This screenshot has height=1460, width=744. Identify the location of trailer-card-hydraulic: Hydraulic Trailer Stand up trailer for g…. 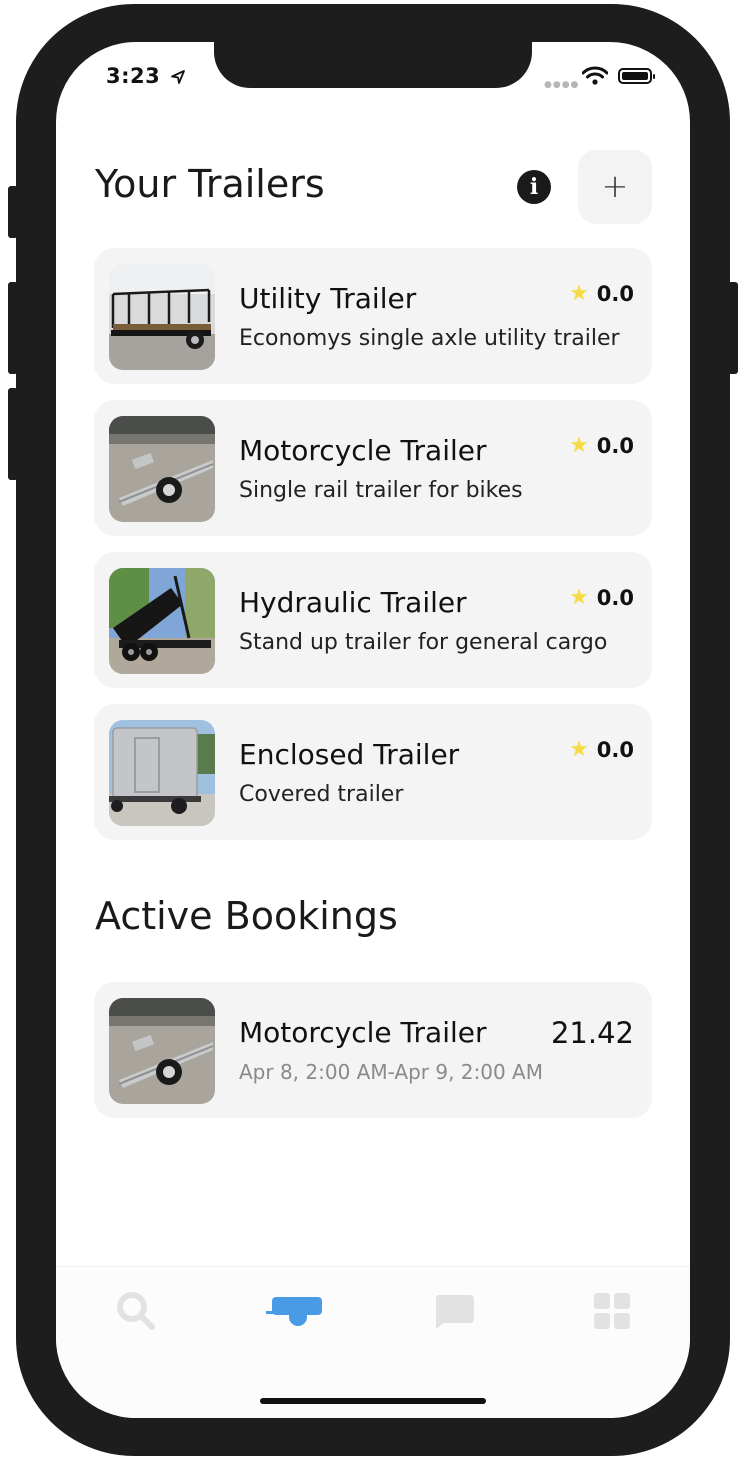
(373, 620).